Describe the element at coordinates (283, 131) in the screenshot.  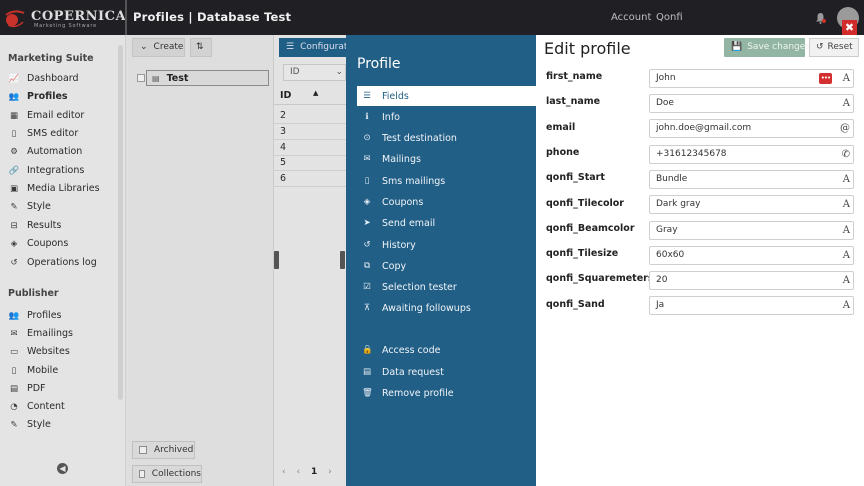
I see `table-cell-id: 3` at that location.